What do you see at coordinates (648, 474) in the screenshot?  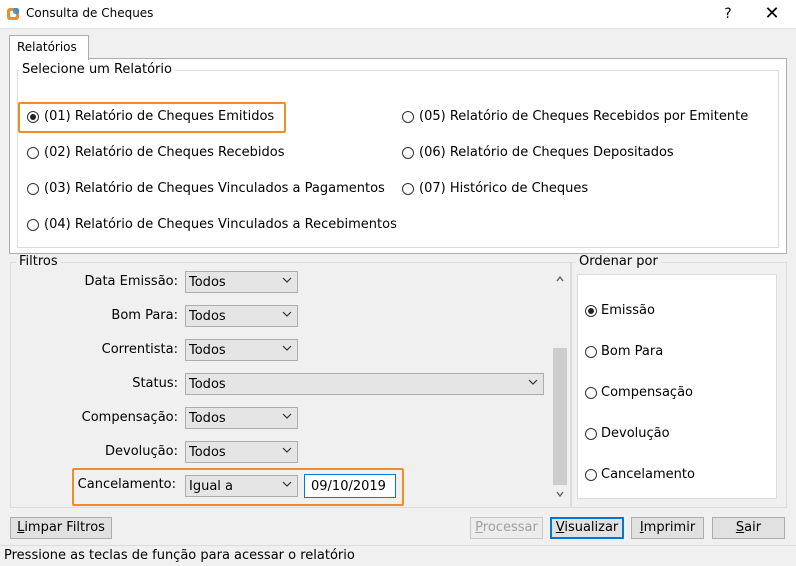 I see `radio-label: Cancelamento` at bounding box center [648, 474].